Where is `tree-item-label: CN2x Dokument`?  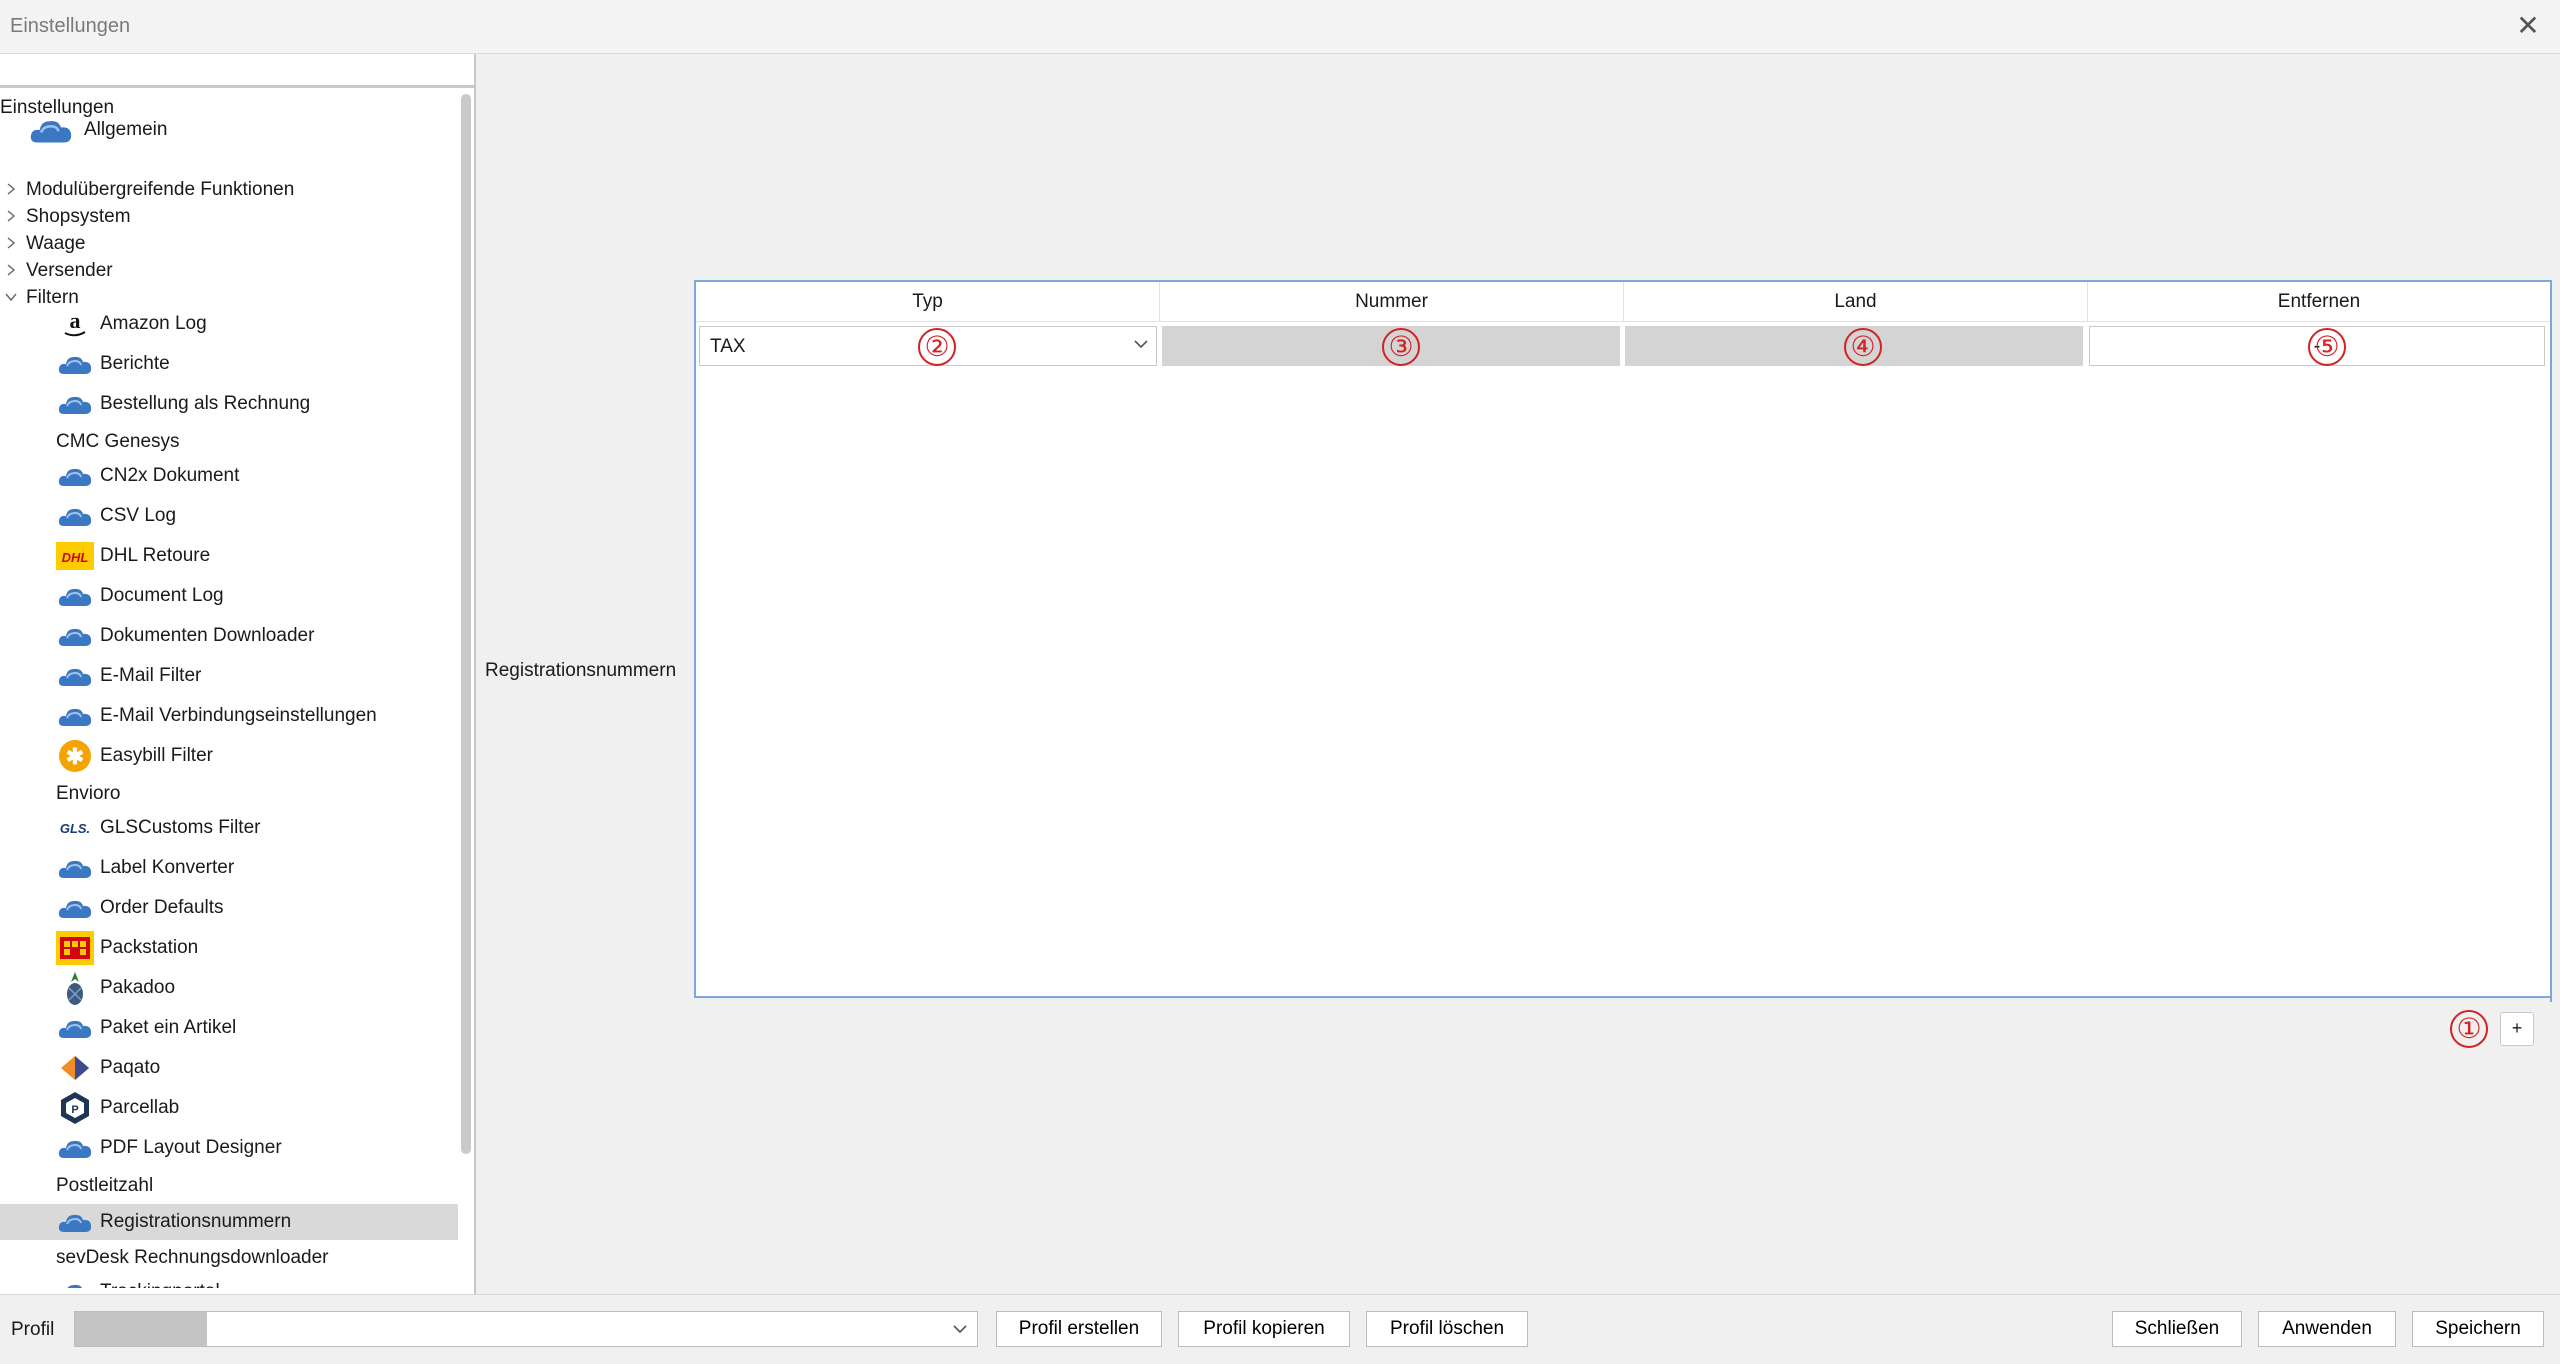
tree-item-label: CN2x Dokument is located at coordinates (170, 475).